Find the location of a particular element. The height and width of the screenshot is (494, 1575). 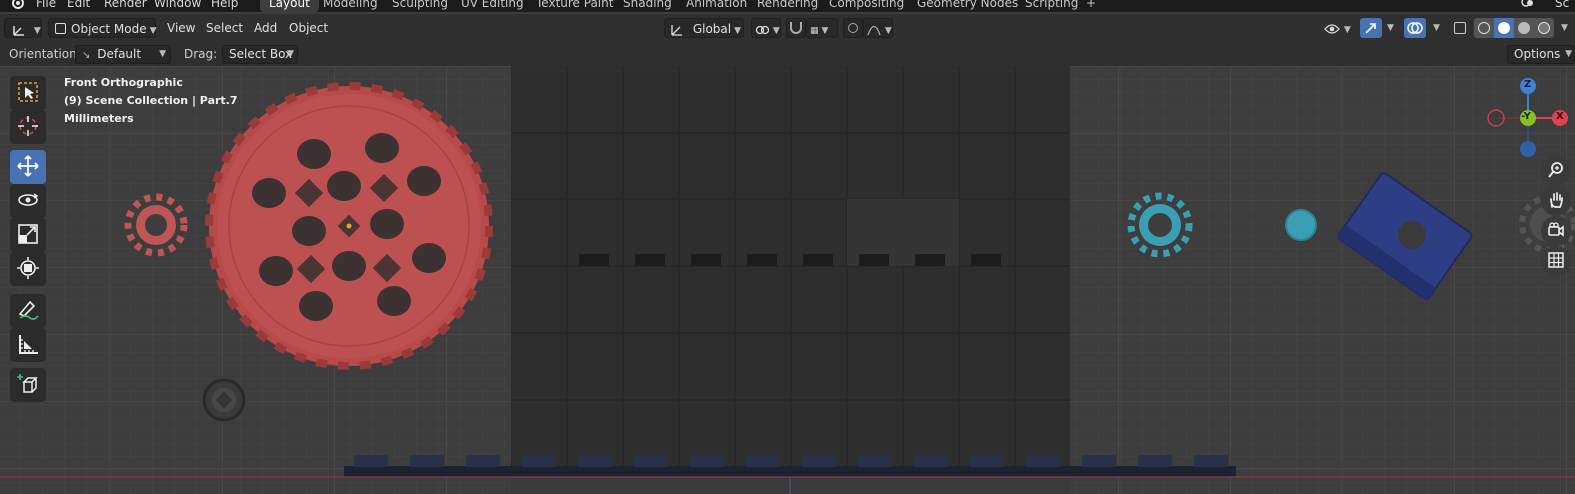

xray-toggle is located at coordinates (1460, 28).